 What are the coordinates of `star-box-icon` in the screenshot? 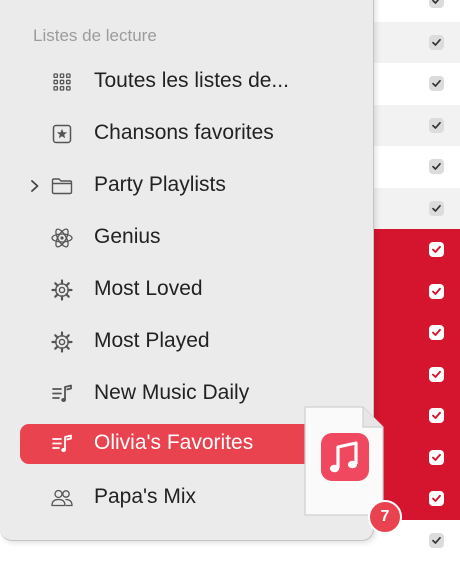 It's located at (62, 134).